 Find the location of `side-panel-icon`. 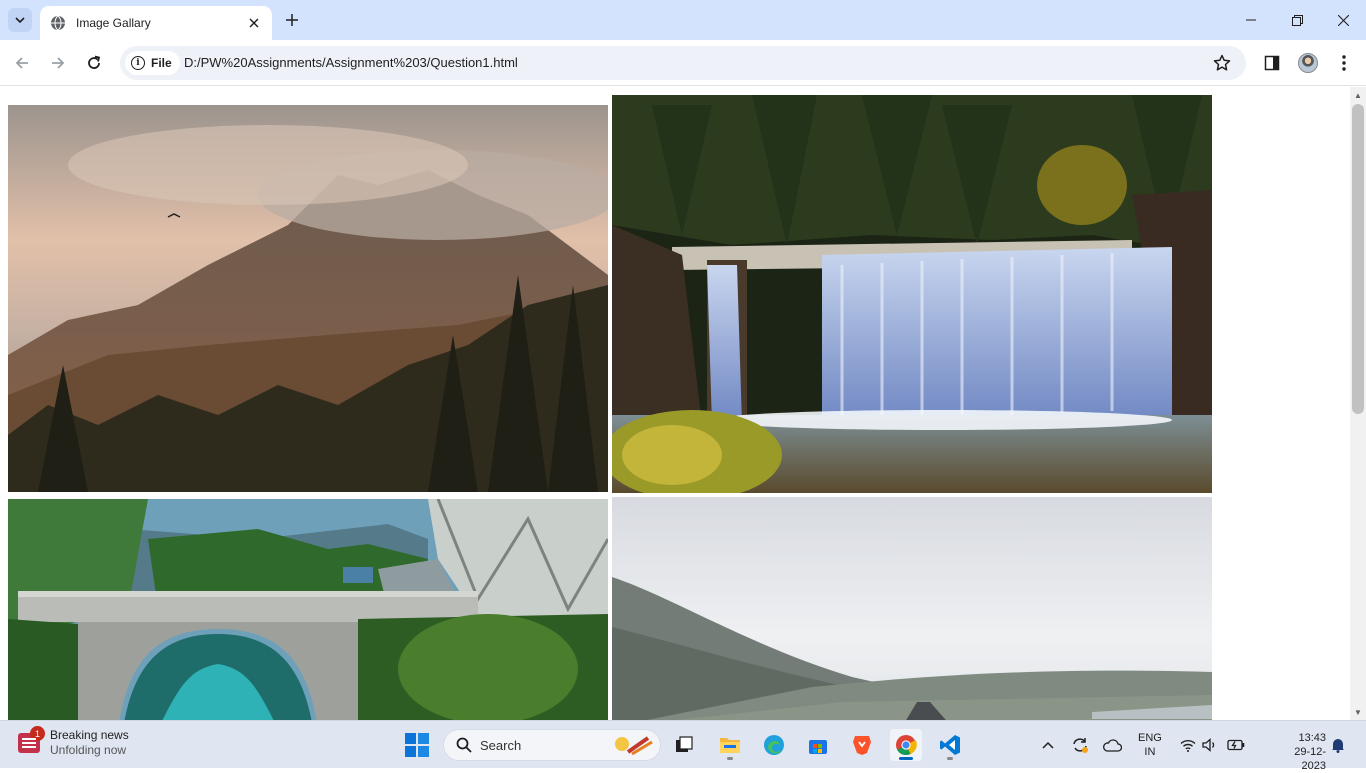

side-panel-icon is located at coordinates (1272, 63).